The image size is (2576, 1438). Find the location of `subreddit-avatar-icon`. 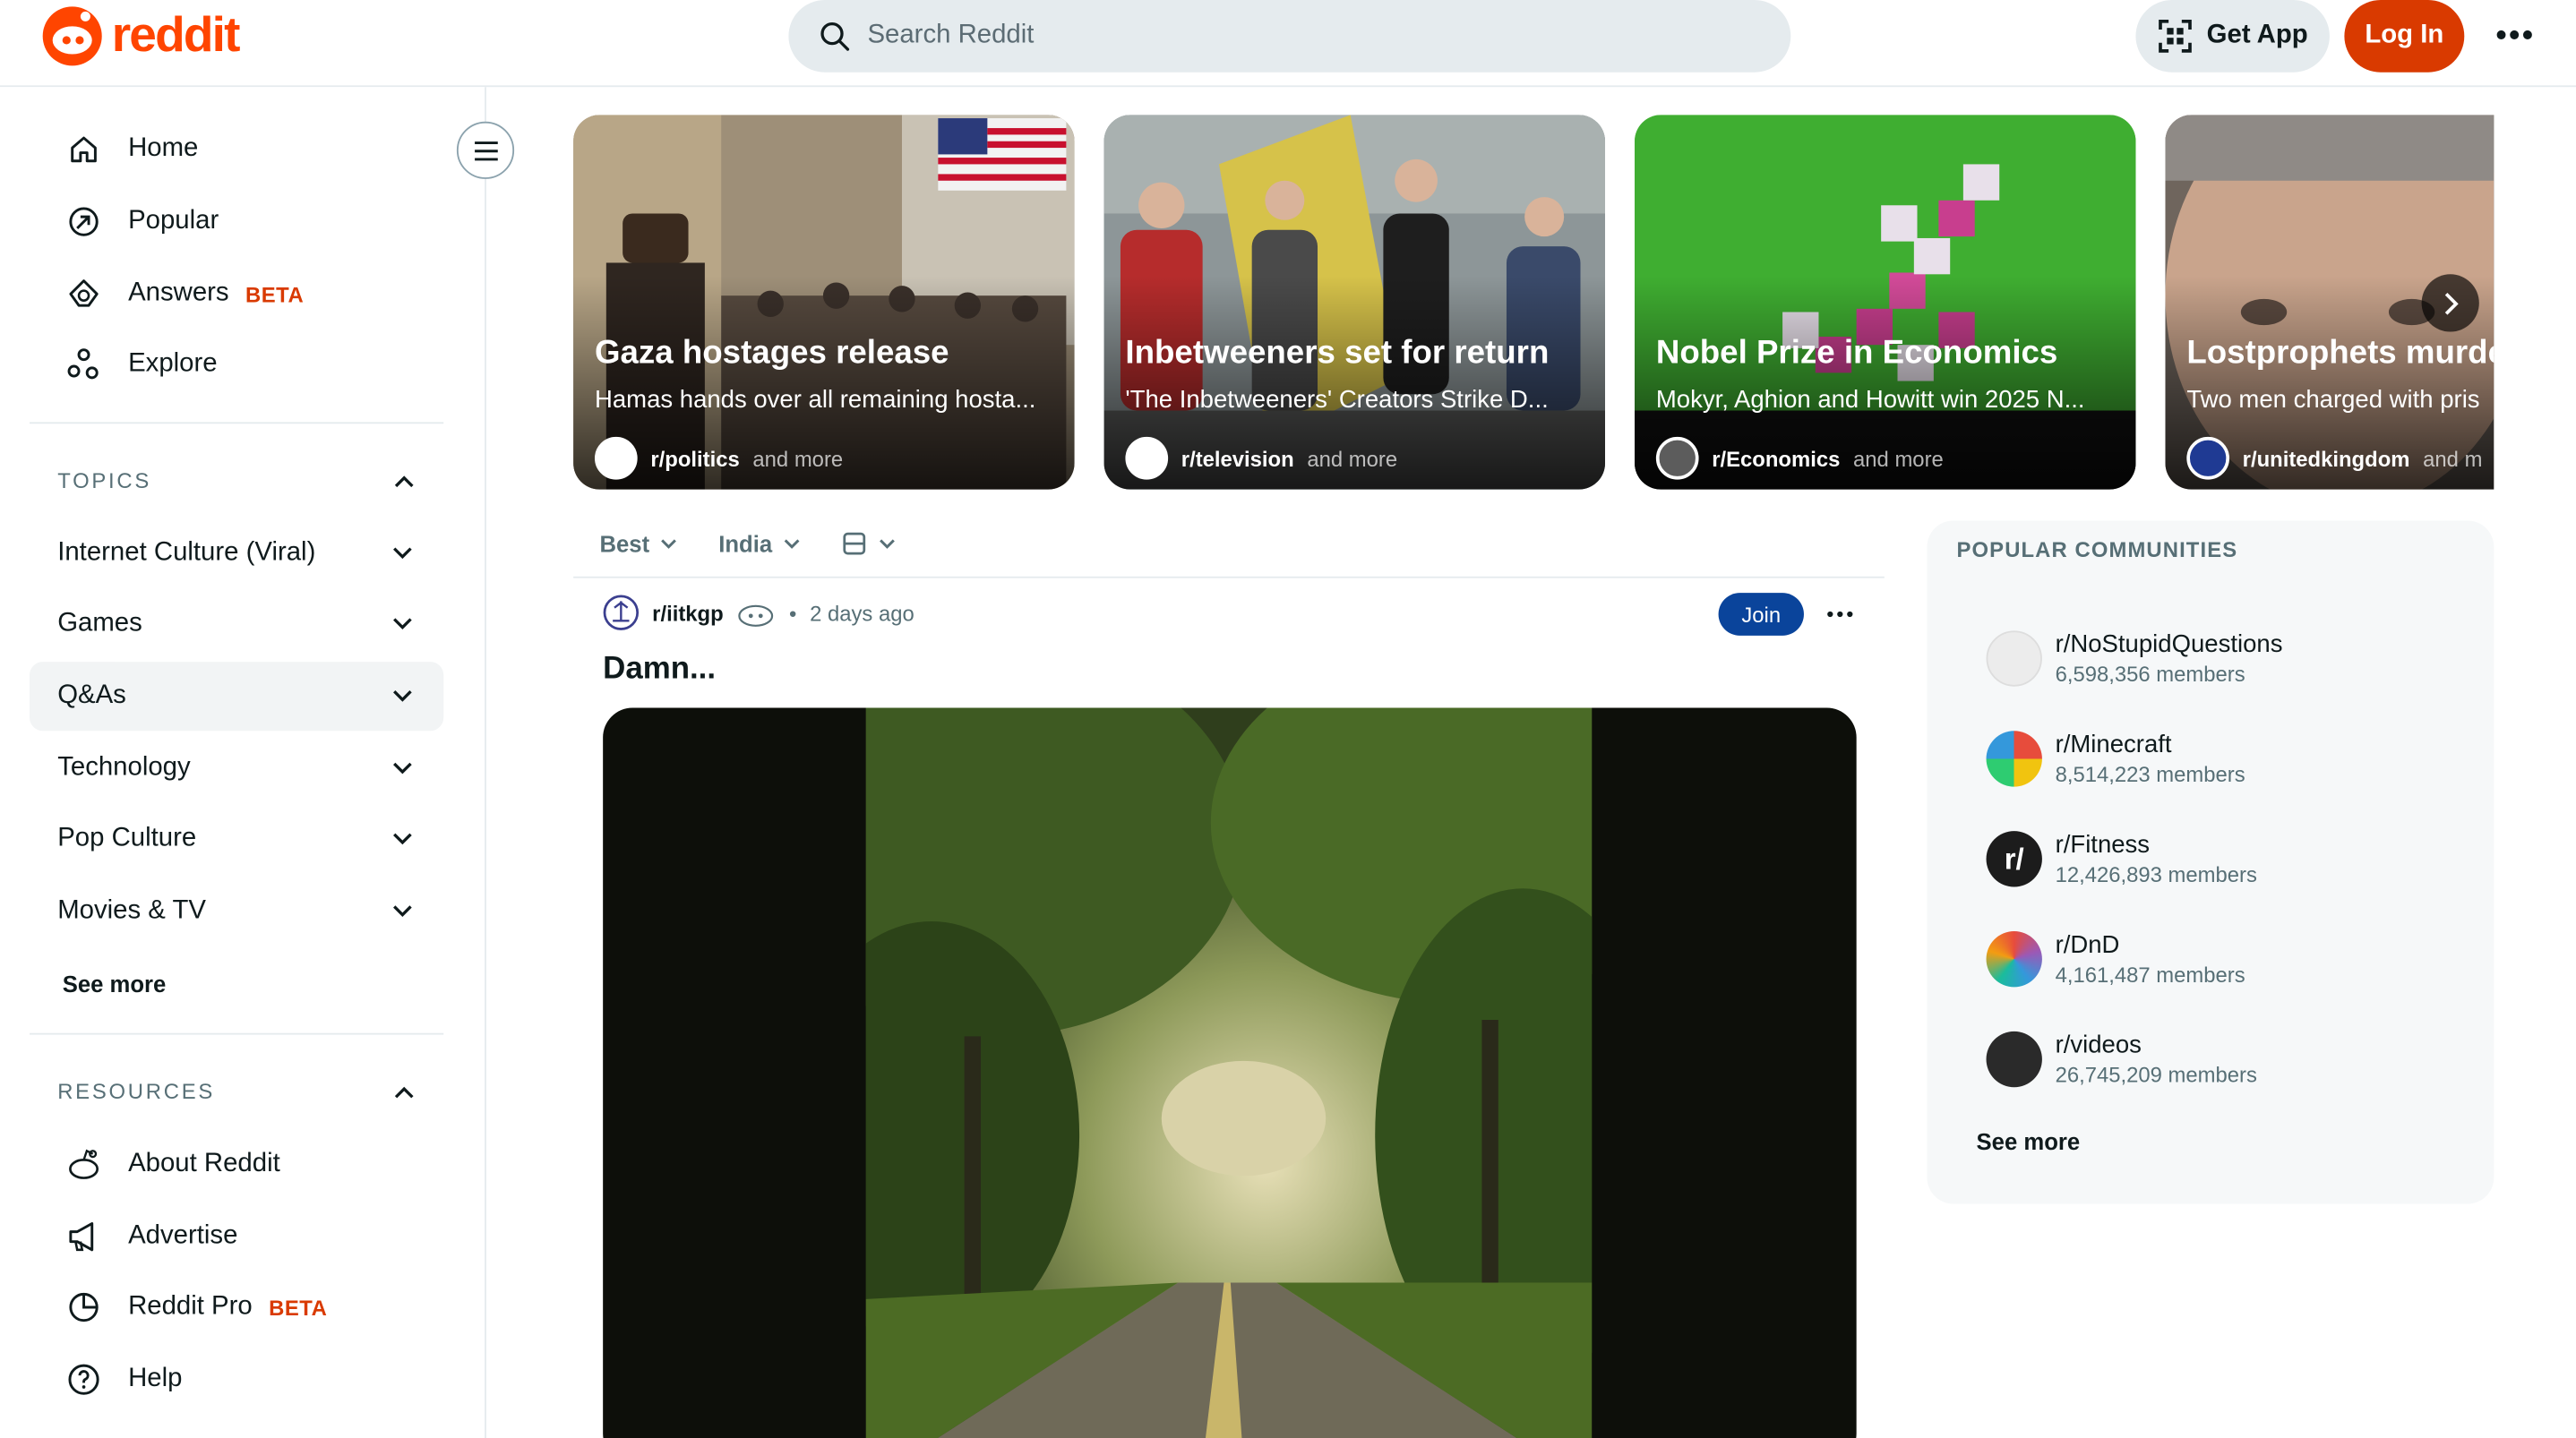

subreddit-avatar-icon is located at coordinates (621, 612).